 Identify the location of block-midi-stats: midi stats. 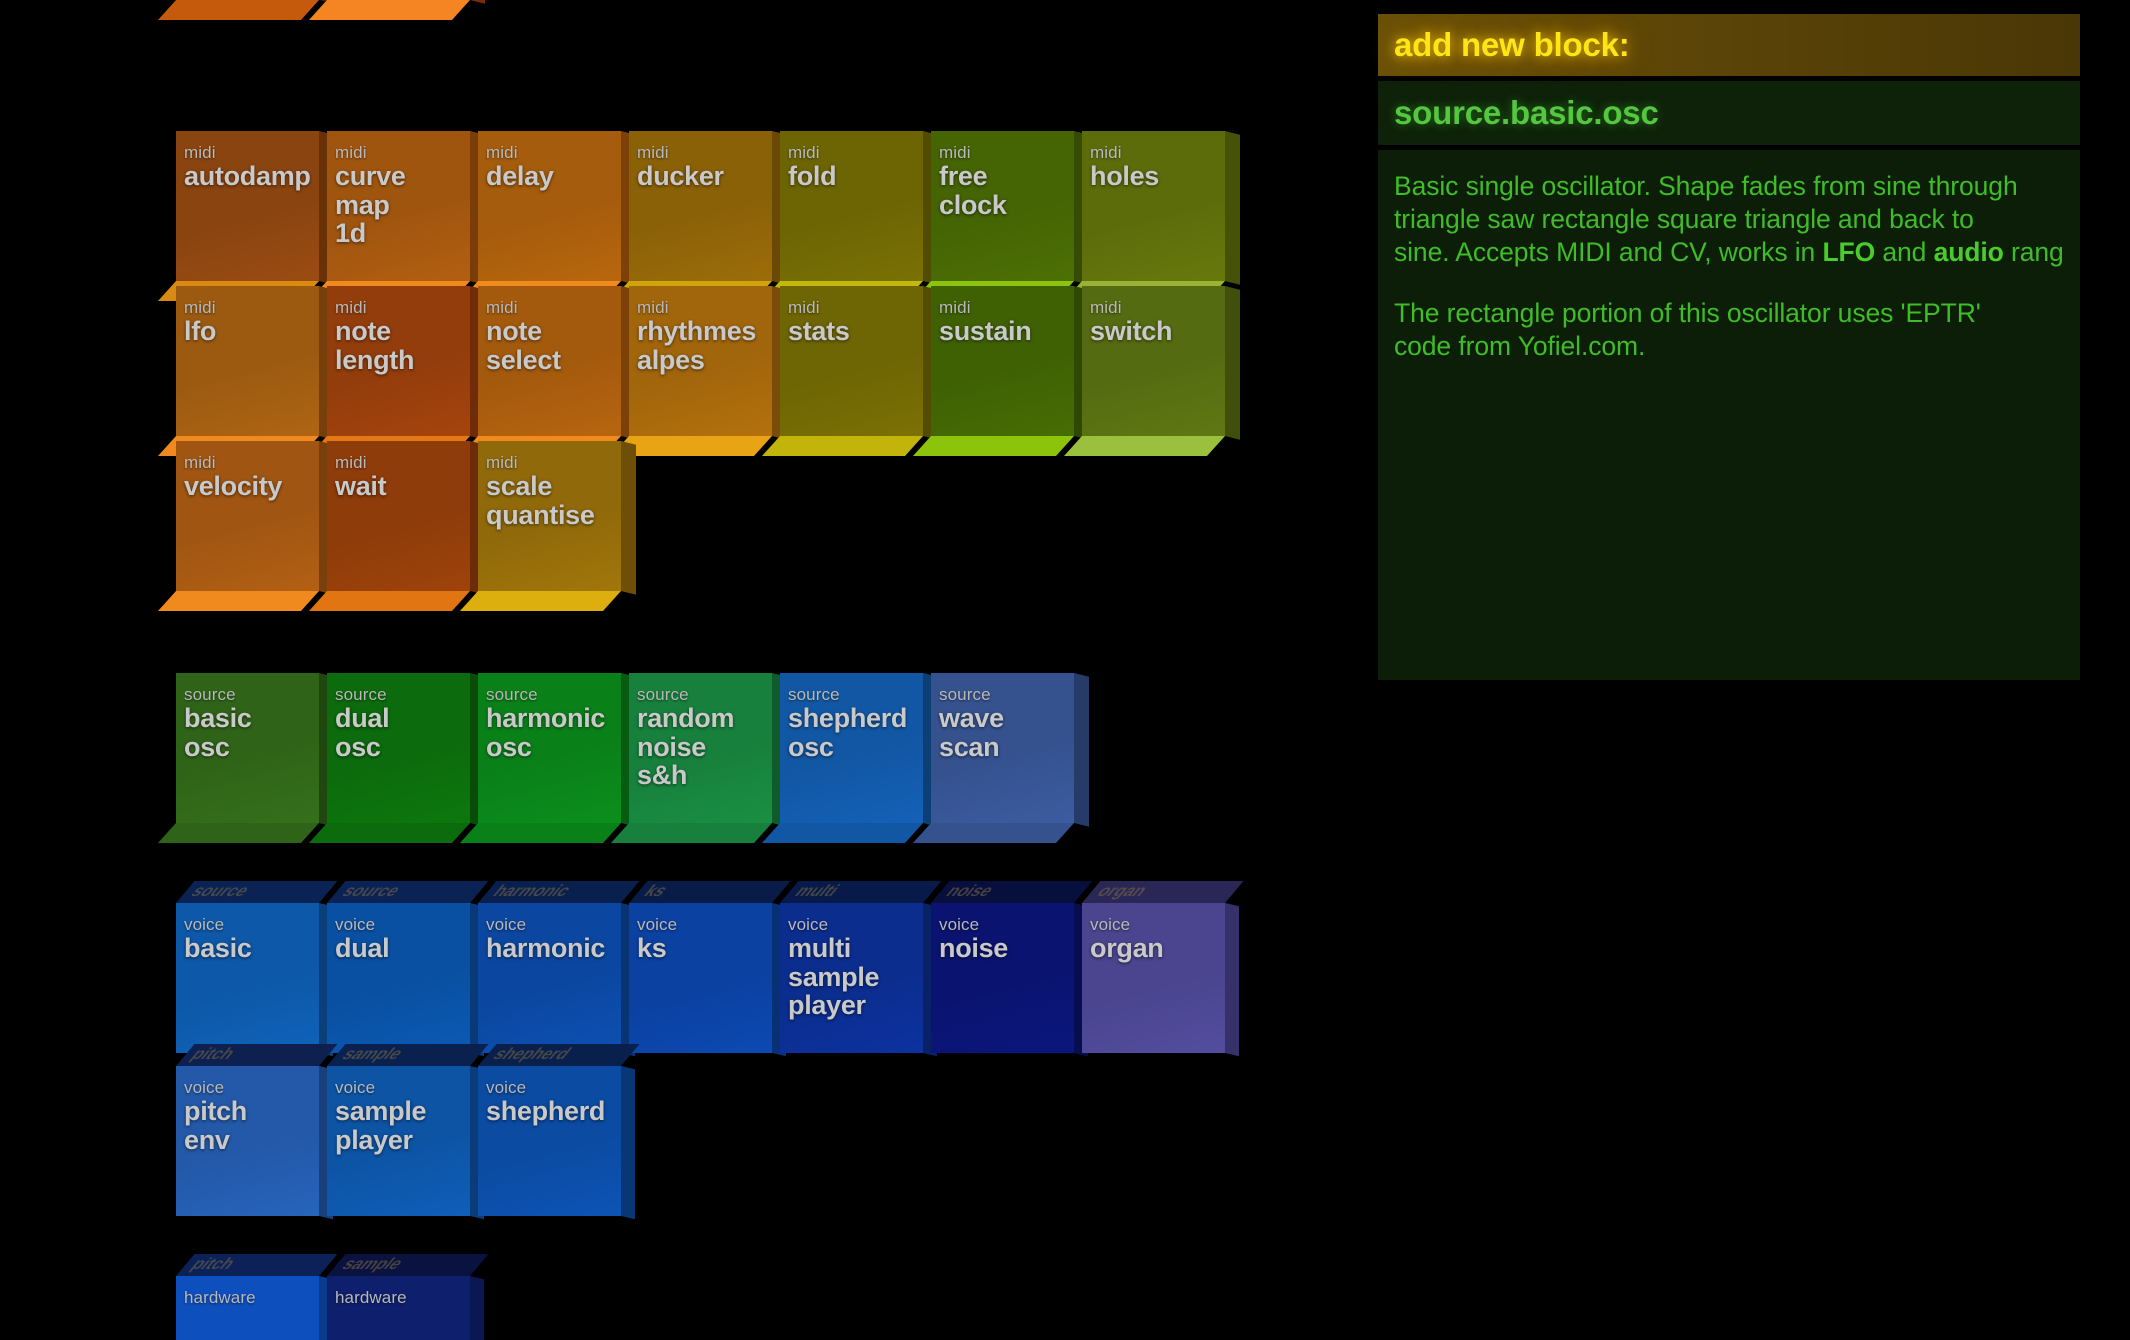
(849, 371).